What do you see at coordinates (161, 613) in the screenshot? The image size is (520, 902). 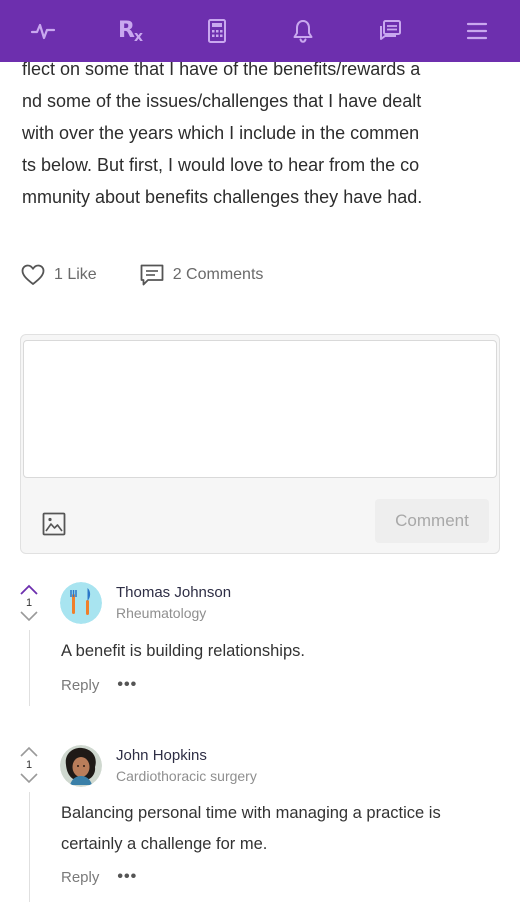 I see `comment-author-specialty: Rheumatology` at bounding box center [161, 613].